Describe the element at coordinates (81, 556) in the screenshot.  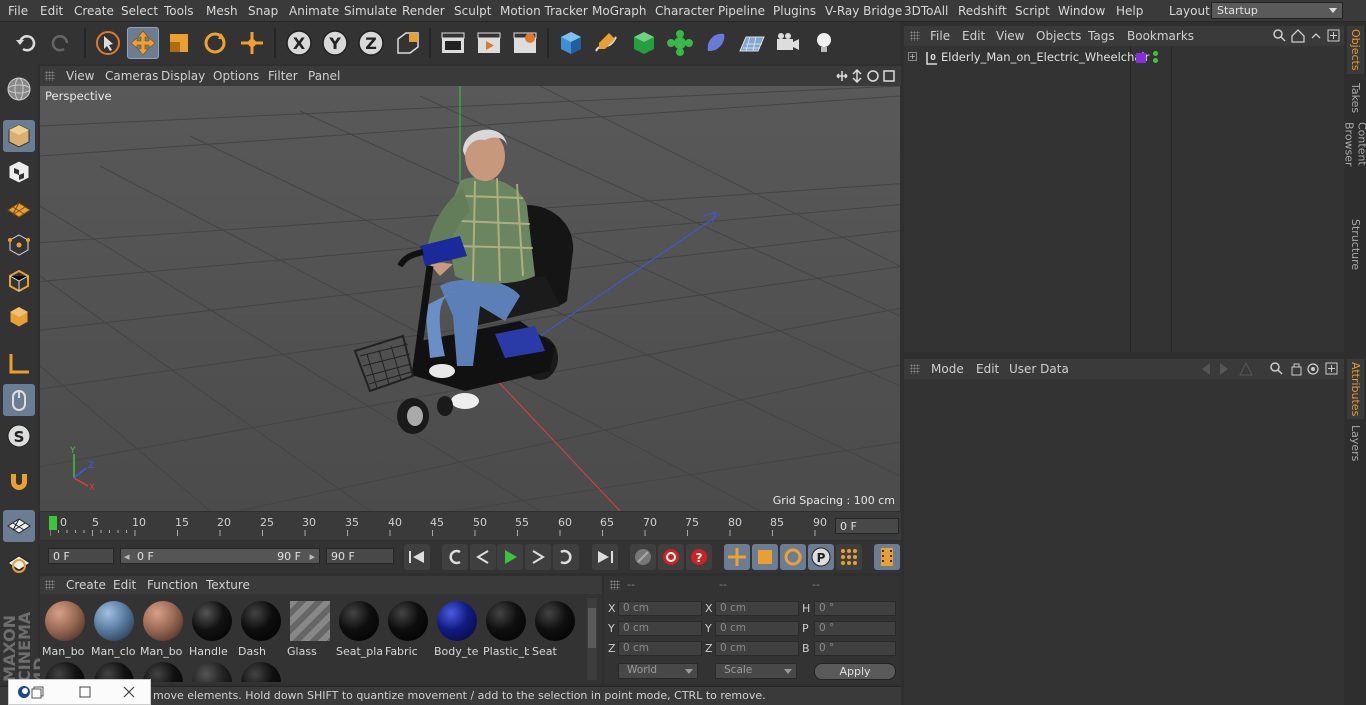
I see `start-frame-field: 0 F` at that location.